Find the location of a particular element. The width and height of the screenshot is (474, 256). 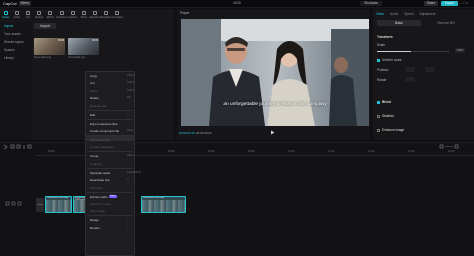

context-menu-item: Link clips is located at coordinates (96, 188).